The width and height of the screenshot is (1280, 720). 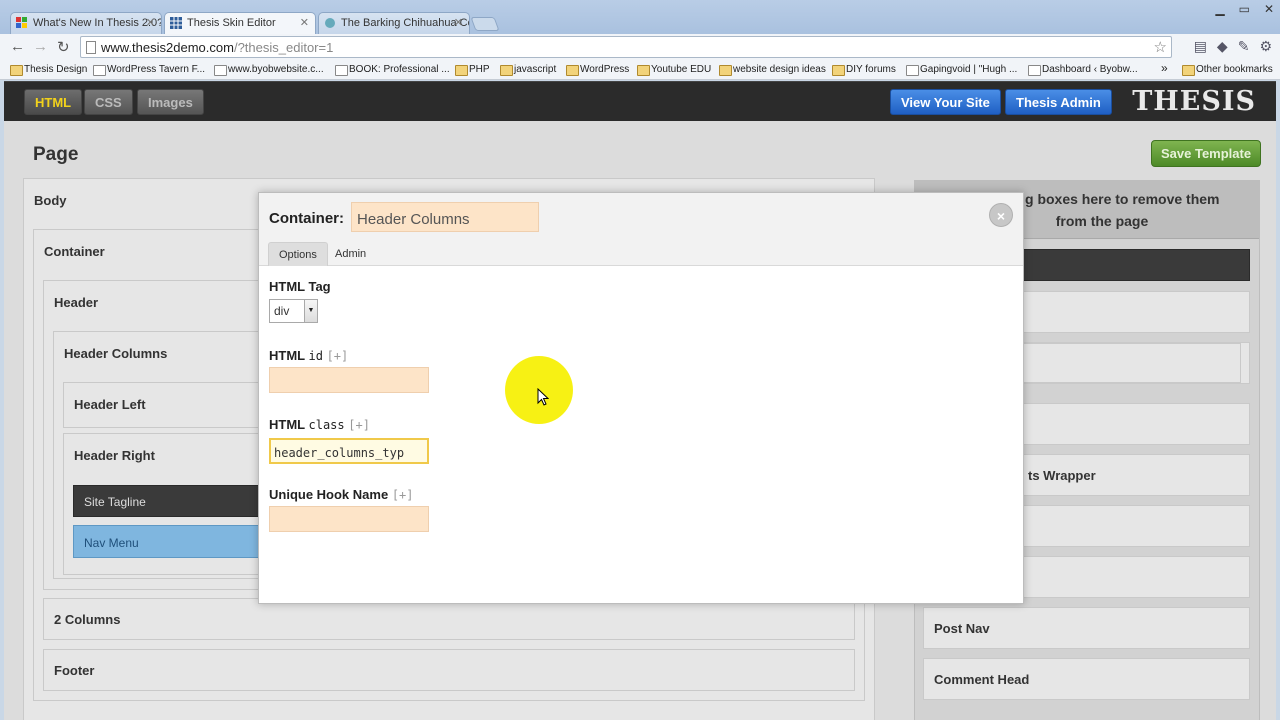 What do you see at coordinates (982, 679) in the screenshot?
I see `box-label: Comment Head` at bounding box center [982, 679].